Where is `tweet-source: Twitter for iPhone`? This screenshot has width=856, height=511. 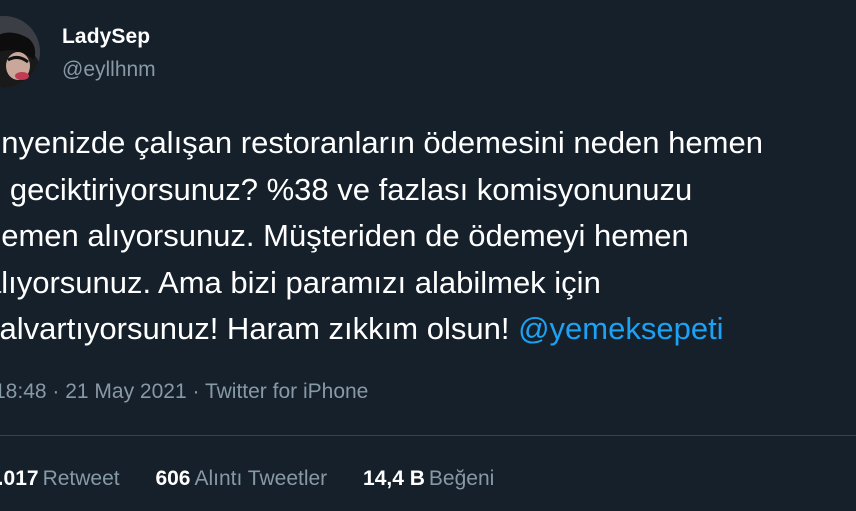 tweet-source: Twitter for iPhone is located at coordinates (286, 391).